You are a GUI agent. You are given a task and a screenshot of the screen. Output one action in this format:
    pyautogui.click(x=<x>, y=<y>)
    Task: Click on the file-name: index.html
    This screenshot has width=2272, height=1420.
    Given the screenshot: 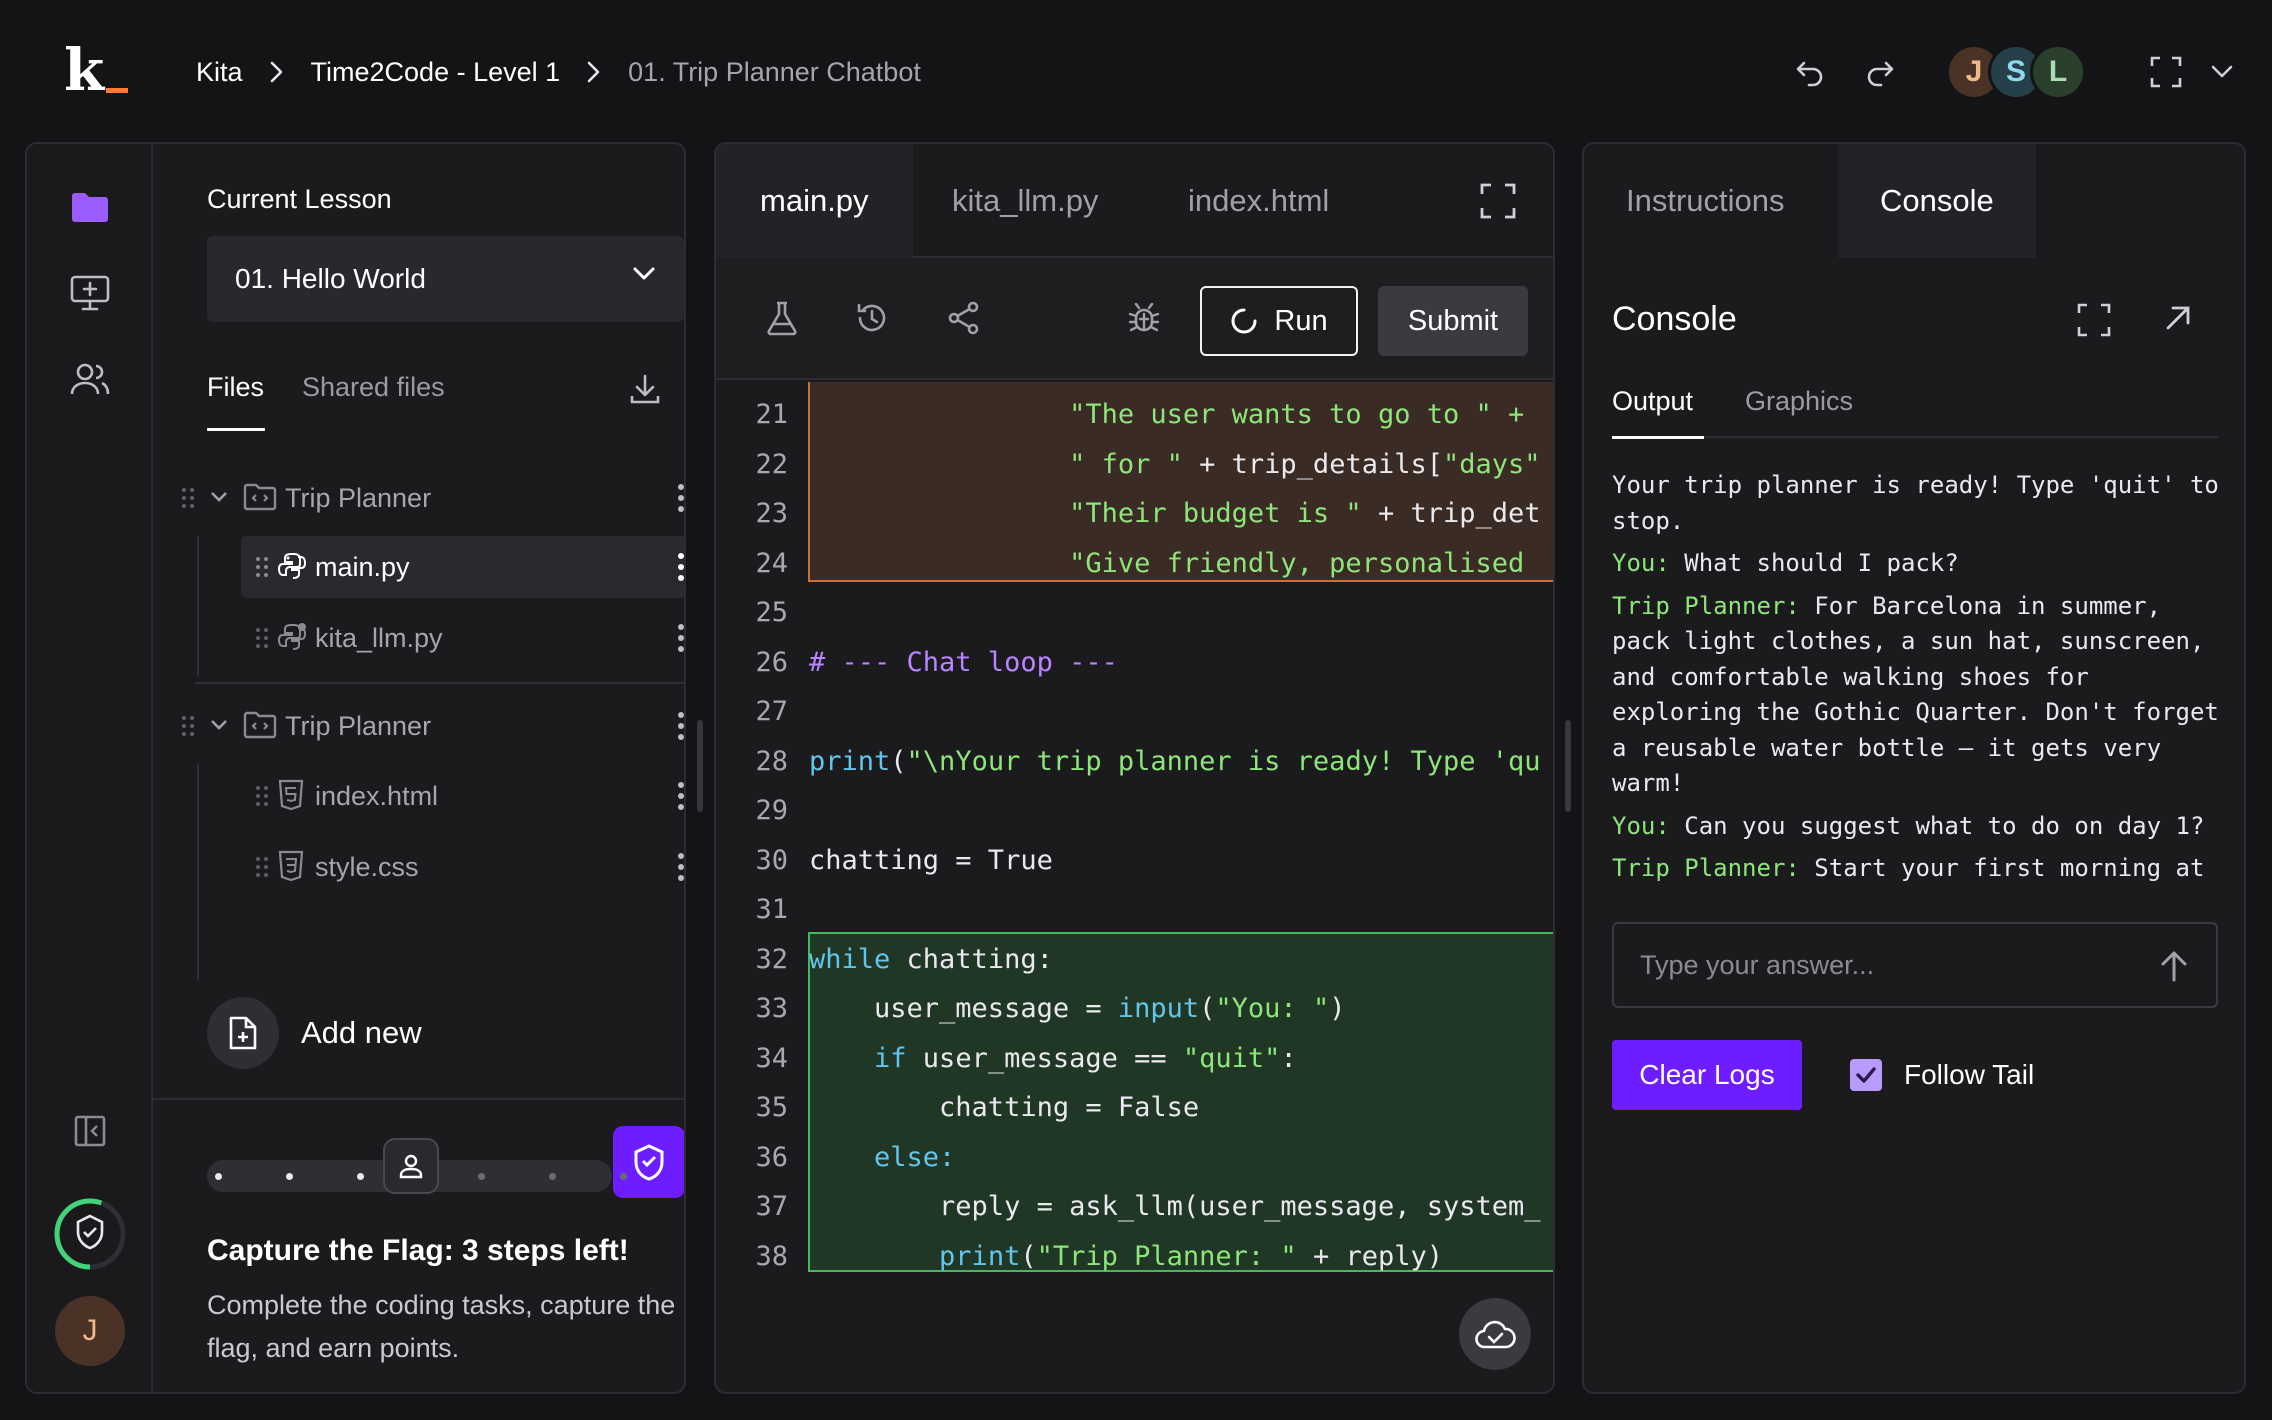 What is the action you would take?
    pyautogui.click(x=377, y=795)
    